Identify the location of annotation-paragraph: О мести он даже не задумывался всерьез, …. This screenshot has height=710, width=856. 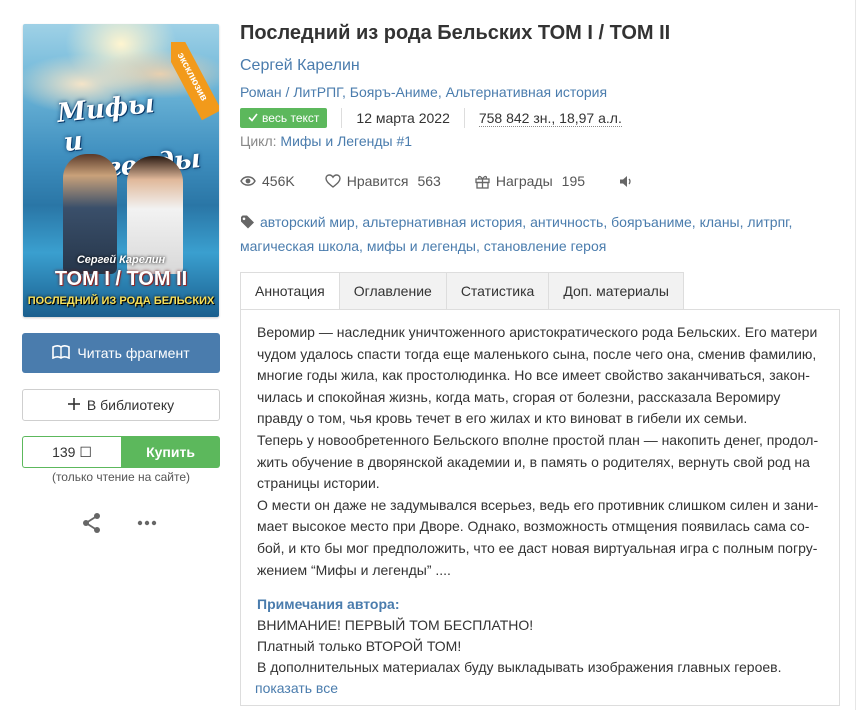
(538, 537).